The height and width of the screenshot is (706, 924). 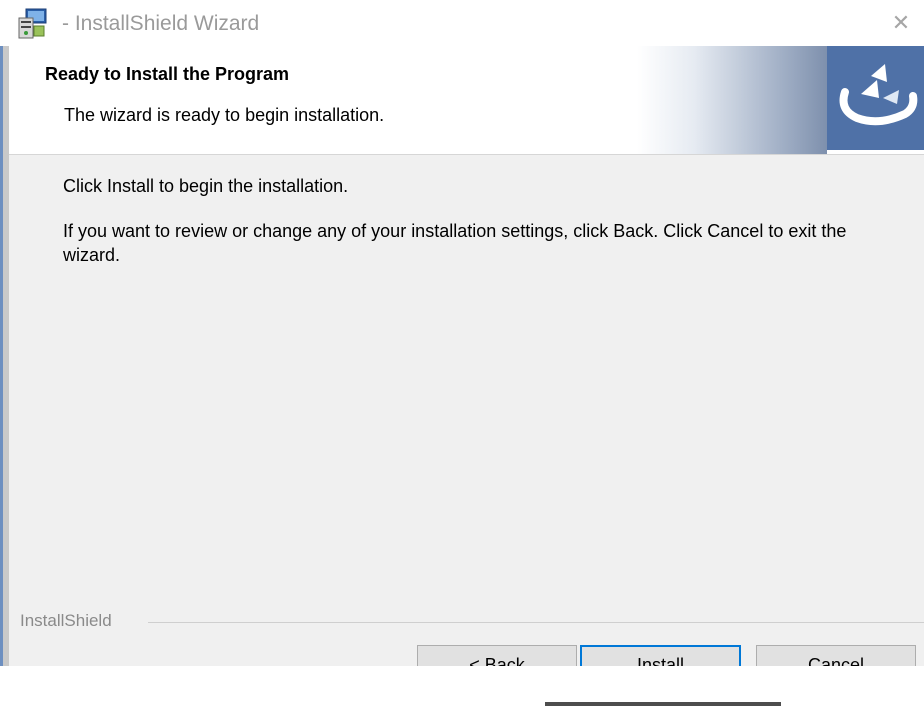 What do you see at coordinates (462, 23) in the screenshot?
I see `title-bar: - InstallShield Wizard ✕` at bounding box center [462, 23].